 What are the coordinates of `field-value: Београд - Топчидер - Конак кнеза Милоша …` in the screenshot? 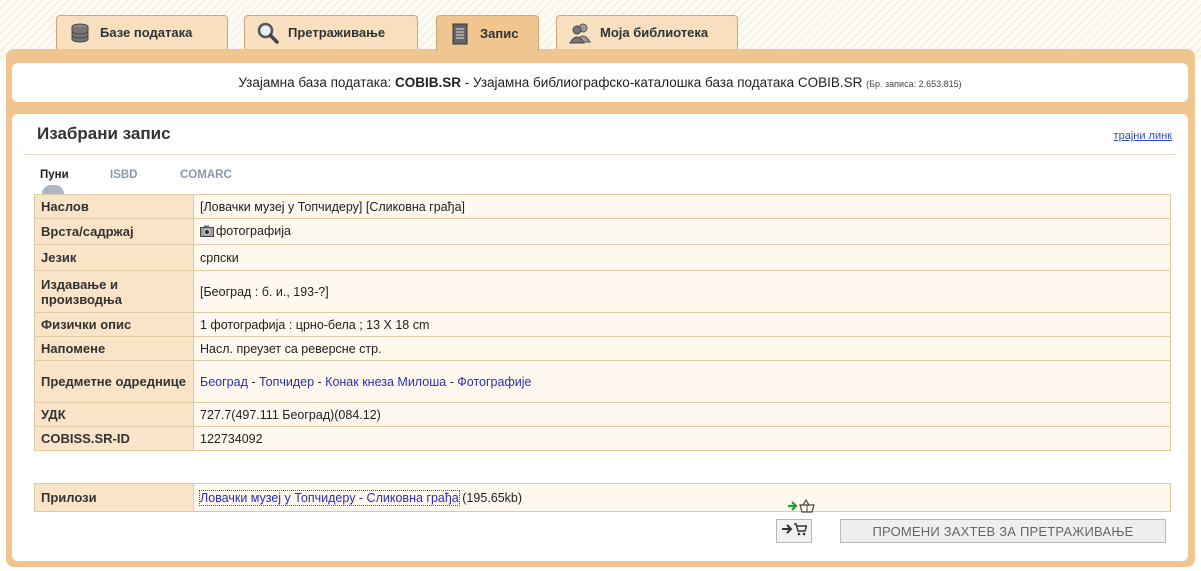 It's located at (682, 381).